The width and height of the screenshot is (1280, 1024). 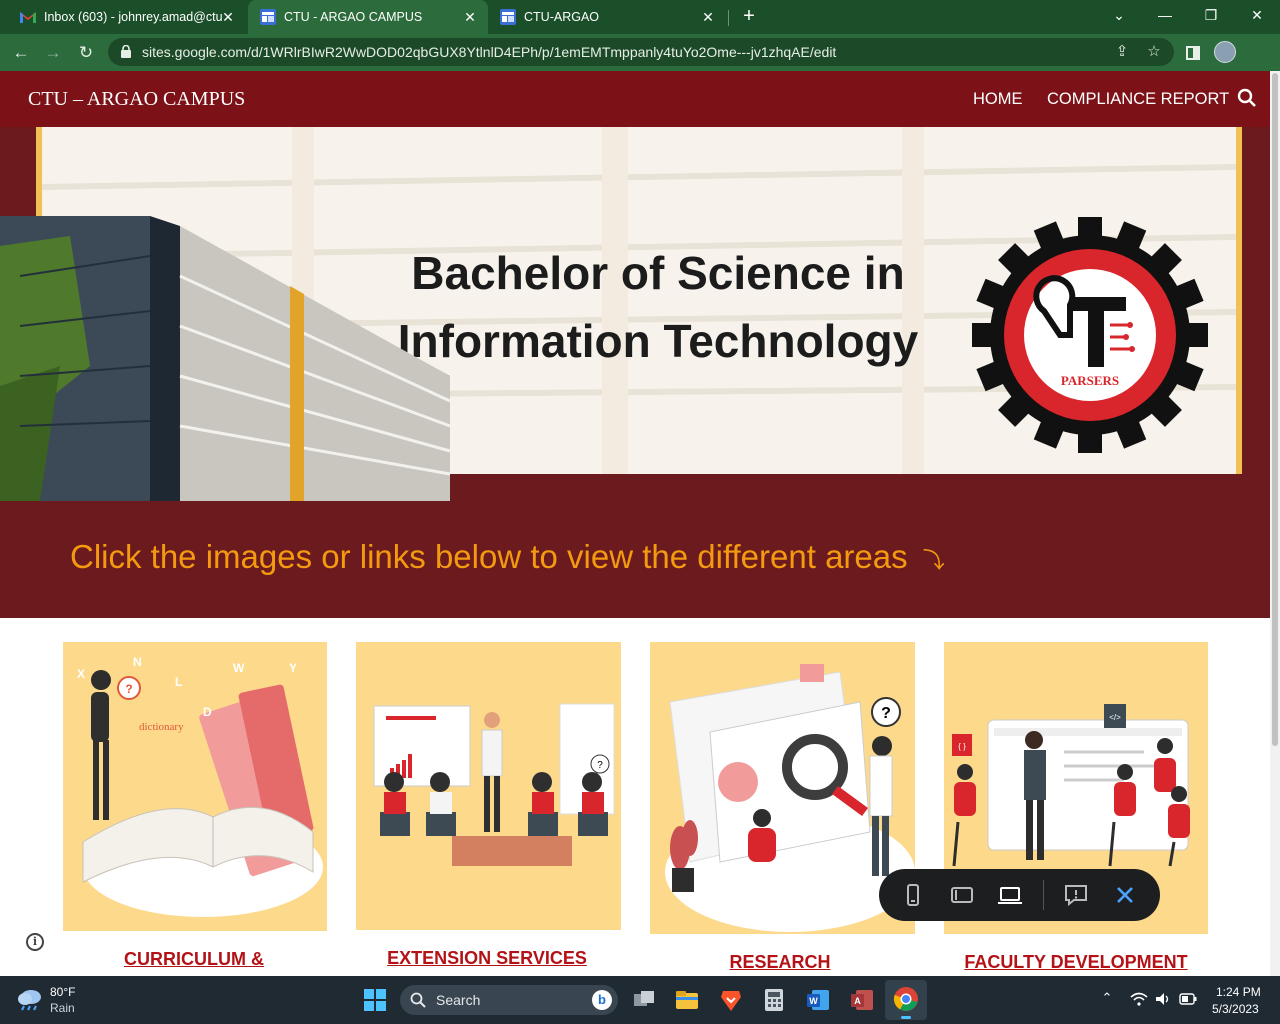 I want to click on bookmark-star-icon: ☆, so click(x=1154, y=52).